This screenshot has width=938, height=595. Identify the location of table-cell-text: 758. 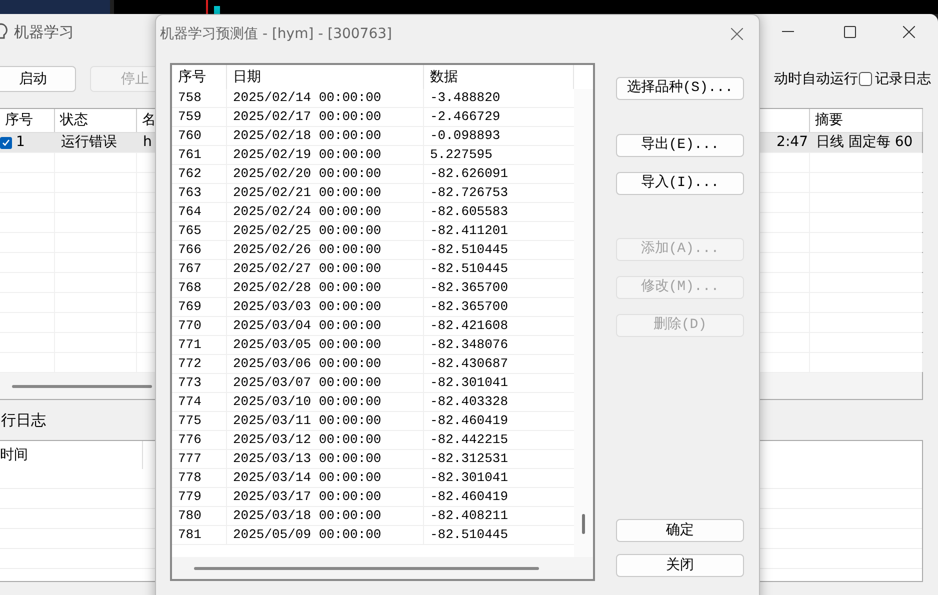
(190, 98).